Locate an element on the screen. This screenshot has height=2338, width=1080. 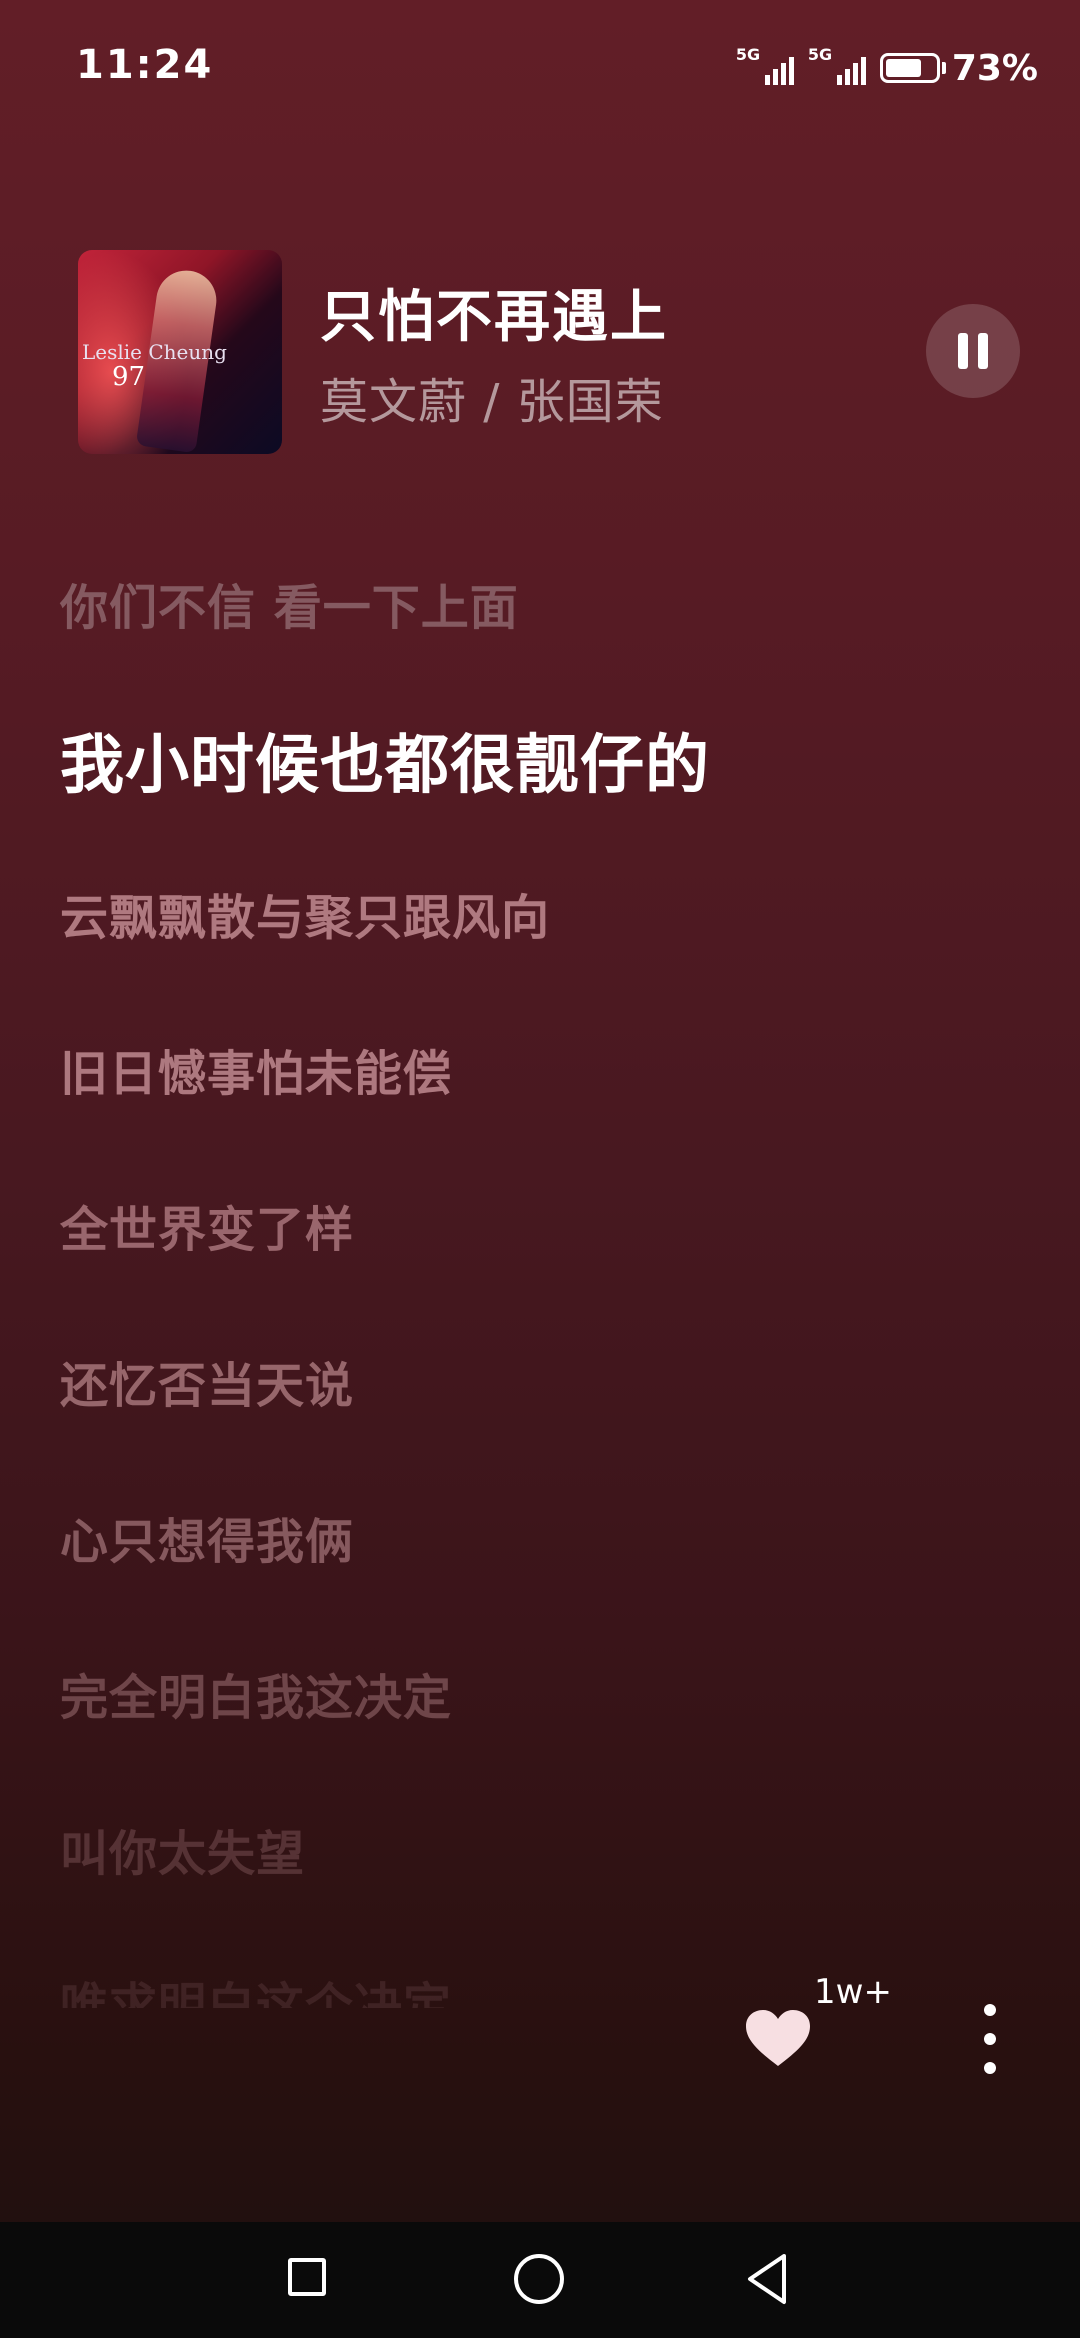
lyric-line-current: 我小时候也都很靓仔的 is located at coordinates (385, 760).